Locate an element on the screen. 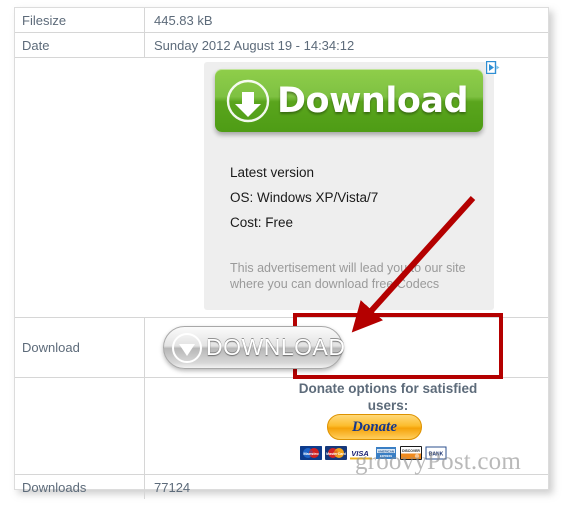  visa-card-logo: VISA is located at coordinates (361, 453).